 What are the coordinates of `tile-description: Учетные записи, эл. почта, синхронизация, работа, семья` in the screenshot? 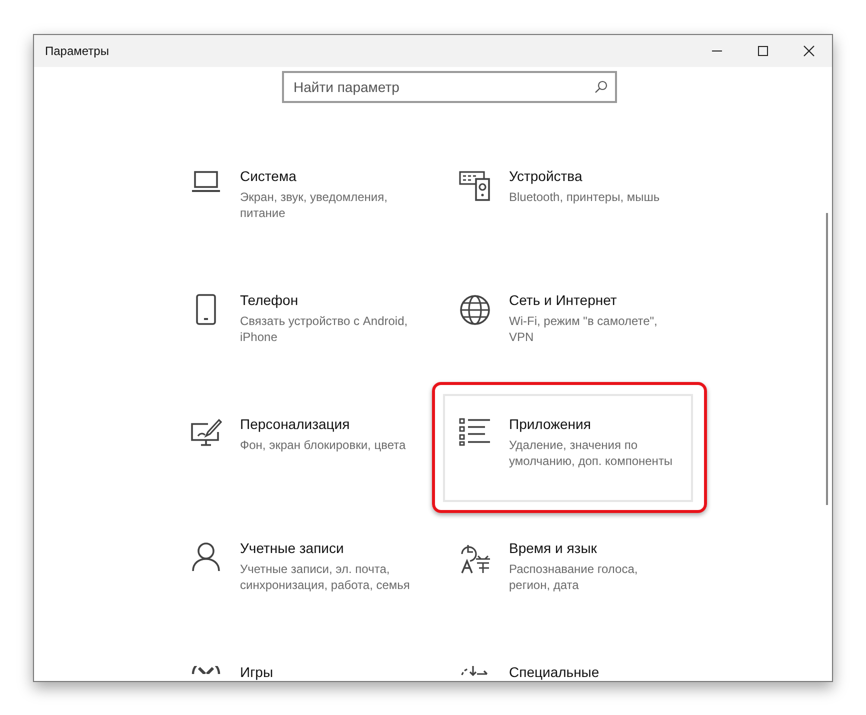 It's located at (325, 577).